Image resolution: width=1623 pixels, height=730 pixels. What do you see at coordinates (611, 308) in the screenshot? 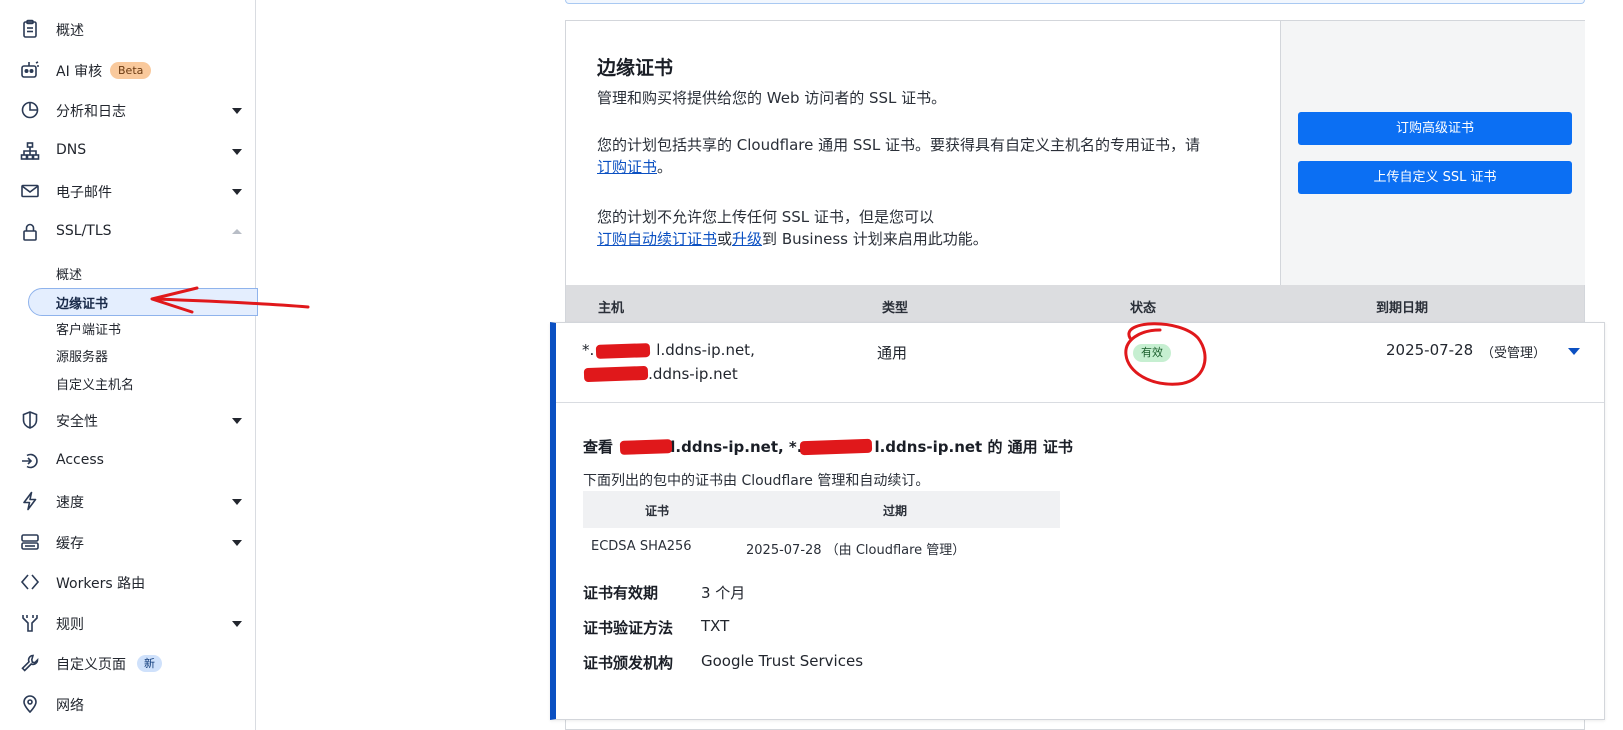
I see `column-header-host: 主机` at bounding box center [611, 308].